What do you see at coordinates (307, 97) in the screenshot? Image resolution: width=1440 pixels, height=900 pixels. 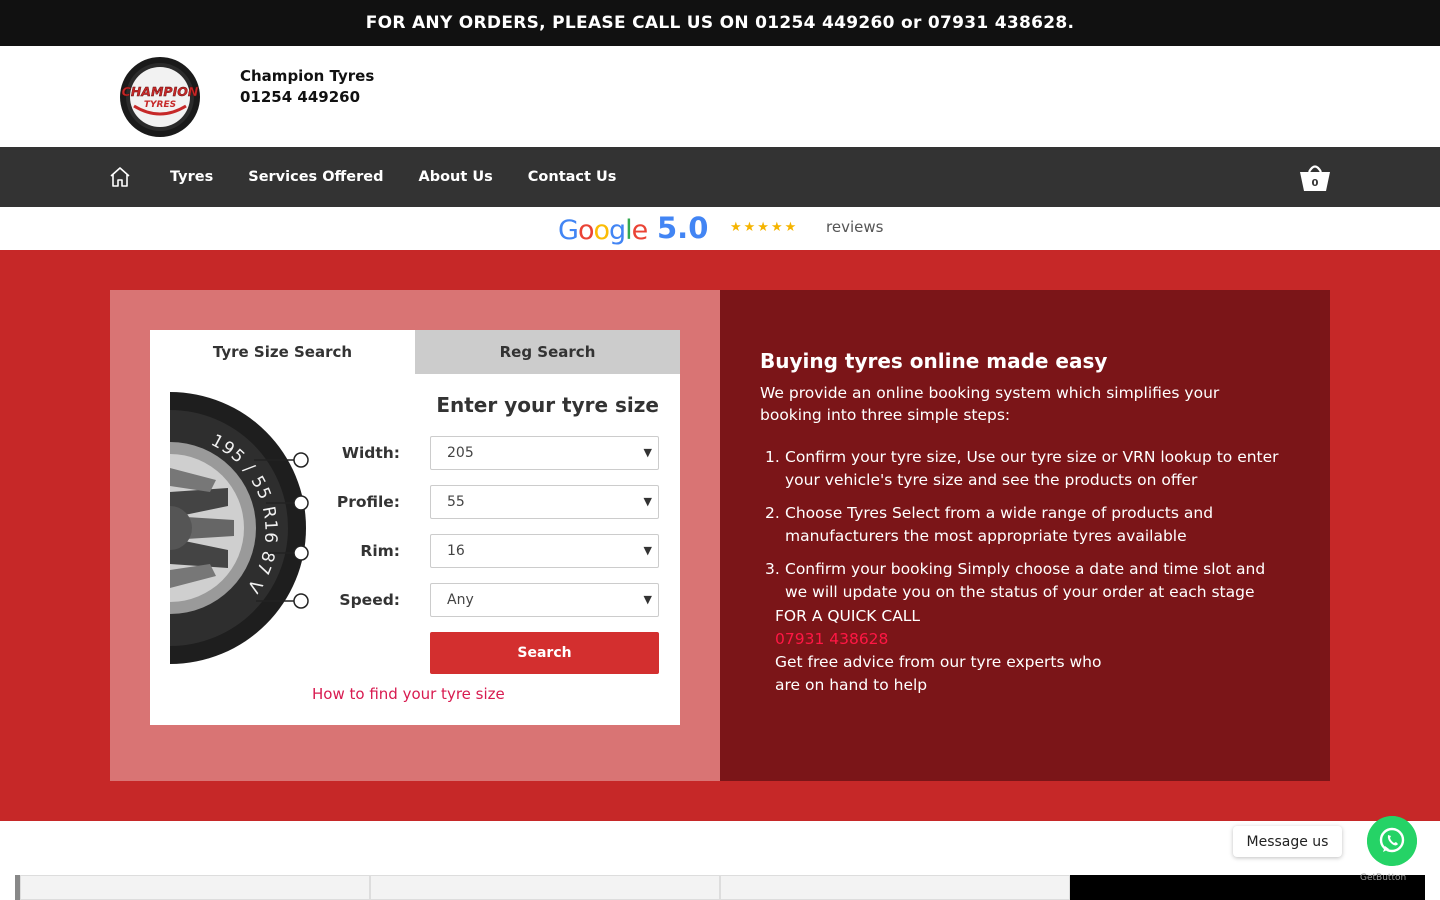 I see `brand-phone: 01254 449260` at bounding box center [307, 97].